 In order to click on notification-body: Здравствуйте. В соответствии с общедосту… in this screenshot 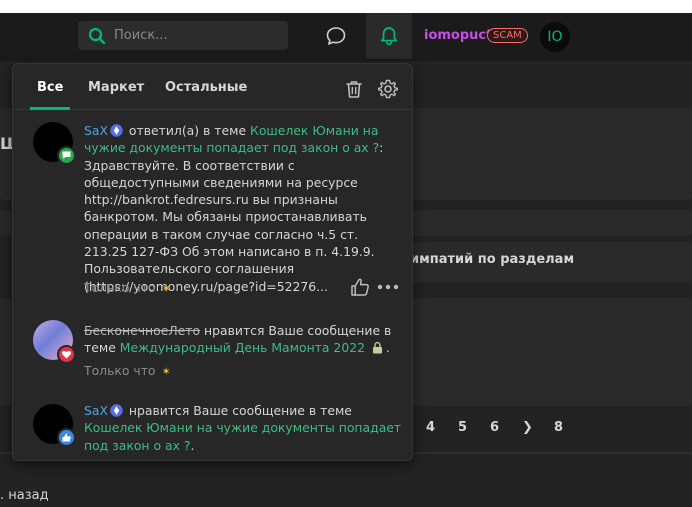, I will do `click(229, 225)`.